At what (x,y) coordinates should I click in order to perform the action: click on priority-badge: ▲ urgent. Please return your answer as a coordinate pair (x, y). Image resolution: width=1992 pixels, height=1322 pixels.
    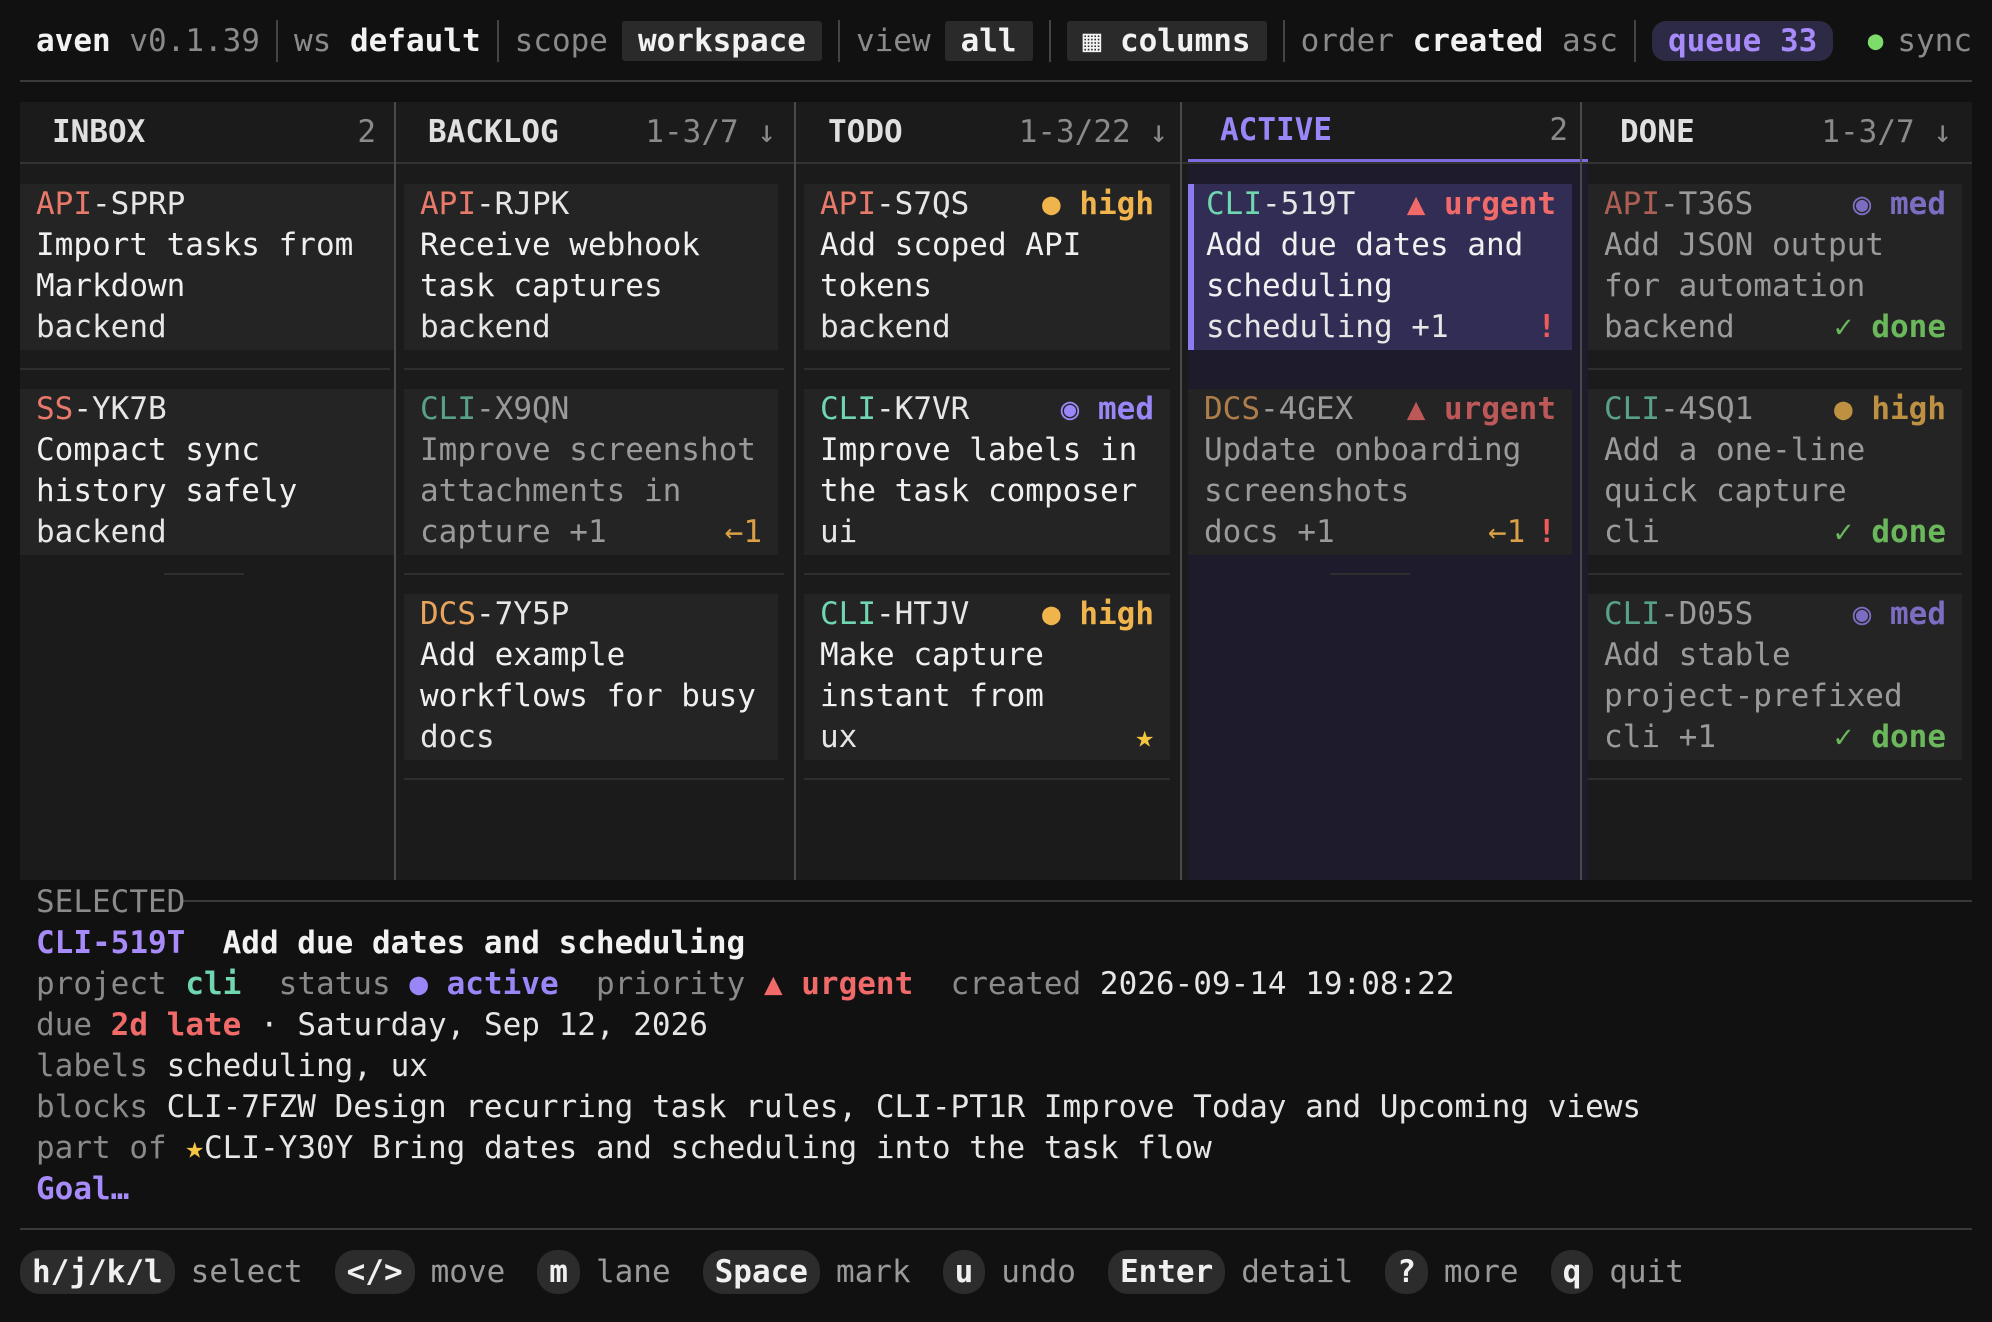
    Looking at the image, I should click on (1481, 204).